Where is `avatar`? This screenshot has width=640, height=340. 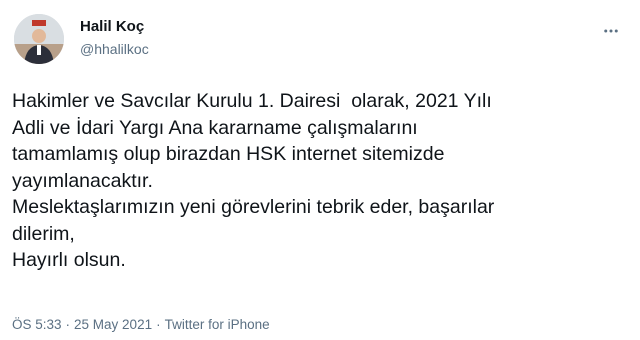 avatar is located at coordinates (39, 39).